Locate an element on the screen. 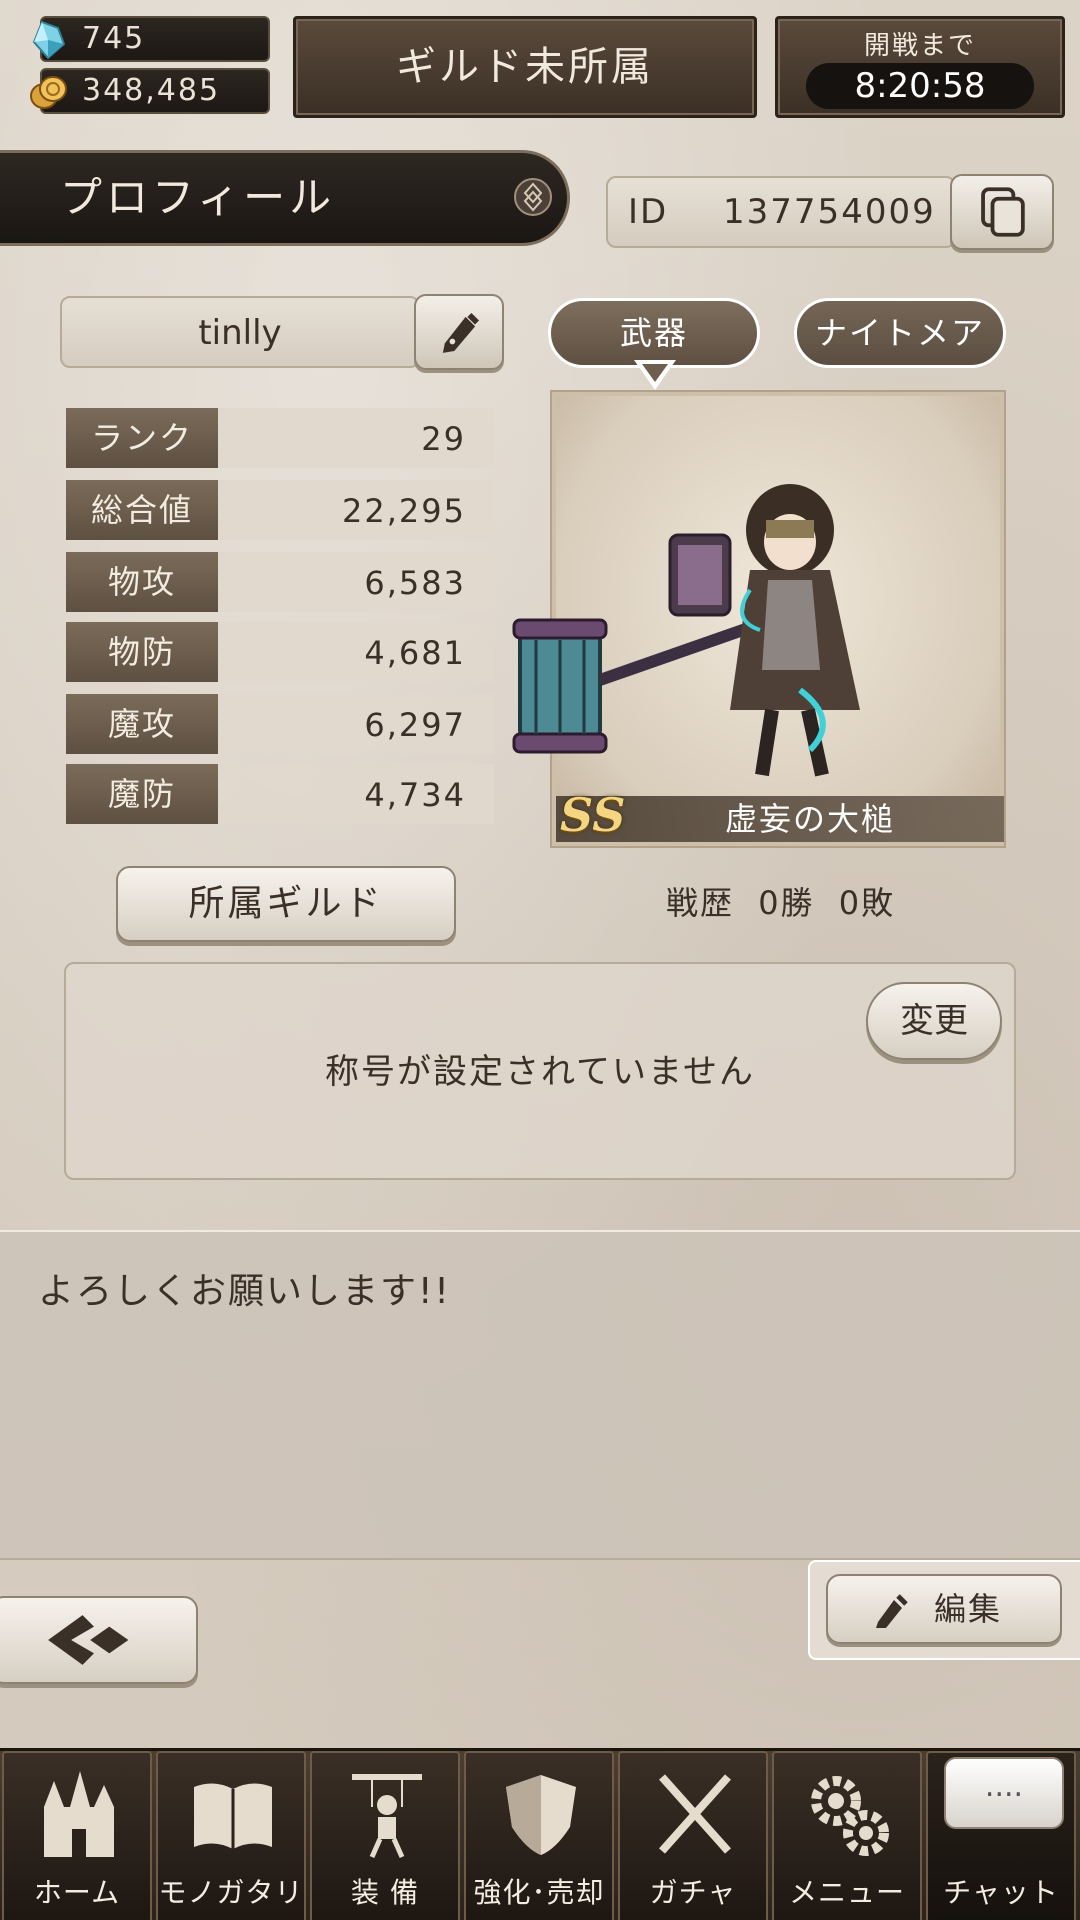  stat-row-mag-def: 魔防 4,734 is located at coordinates (280, 794).